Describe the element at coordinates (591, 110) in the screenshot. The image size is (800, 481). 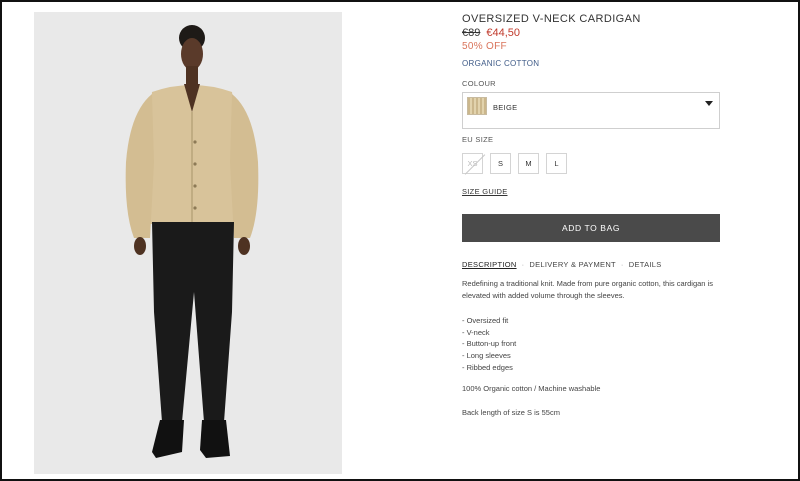
I see `colour-select: BEIGE` at that location.